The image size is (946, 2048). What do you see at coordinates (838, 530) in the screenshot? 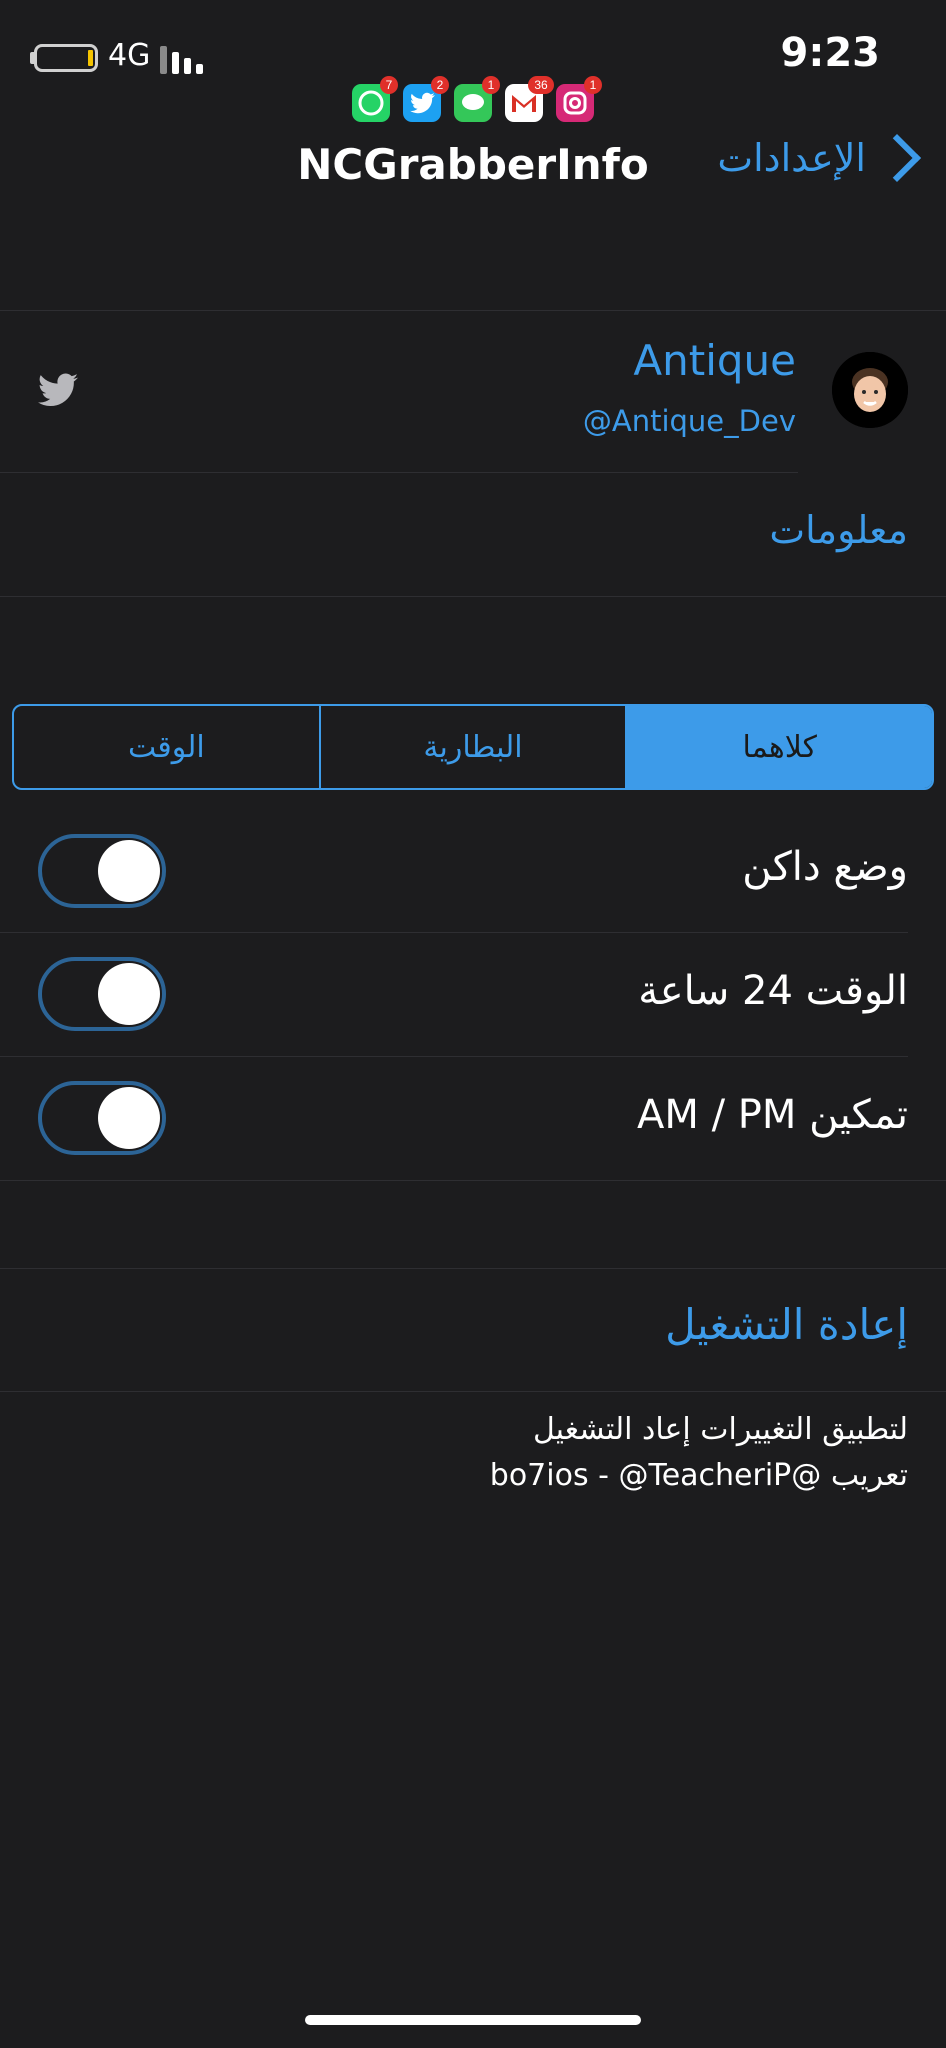
I see `info-button: معلومات` at bounding box center [838, 530].